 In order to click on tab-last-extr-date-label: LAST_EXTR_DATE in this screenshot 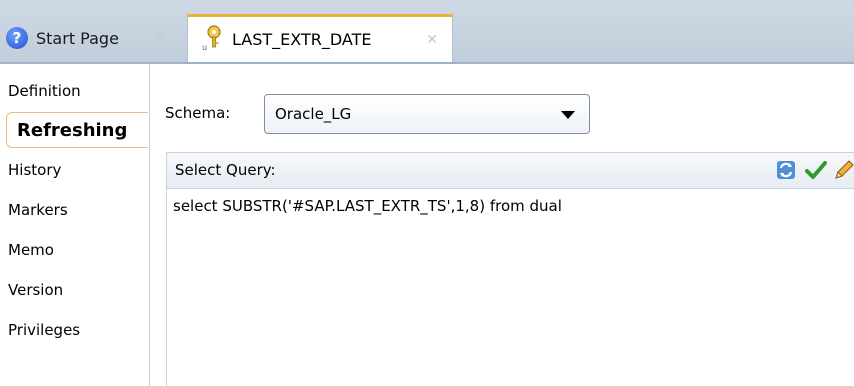, I will do `click(302, 39)`.